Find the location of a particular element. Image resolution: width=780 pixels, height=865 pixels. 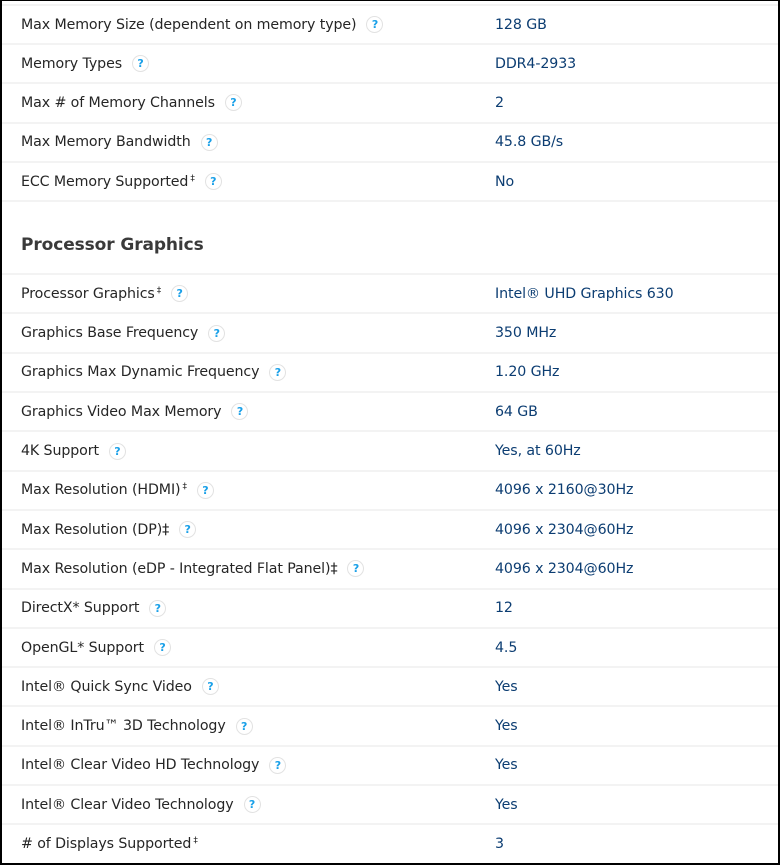

spec-row-max-memory-bandwidth: Max Memory Bandwidth? 45.8 GB/s is located at coordinates (390, 143).